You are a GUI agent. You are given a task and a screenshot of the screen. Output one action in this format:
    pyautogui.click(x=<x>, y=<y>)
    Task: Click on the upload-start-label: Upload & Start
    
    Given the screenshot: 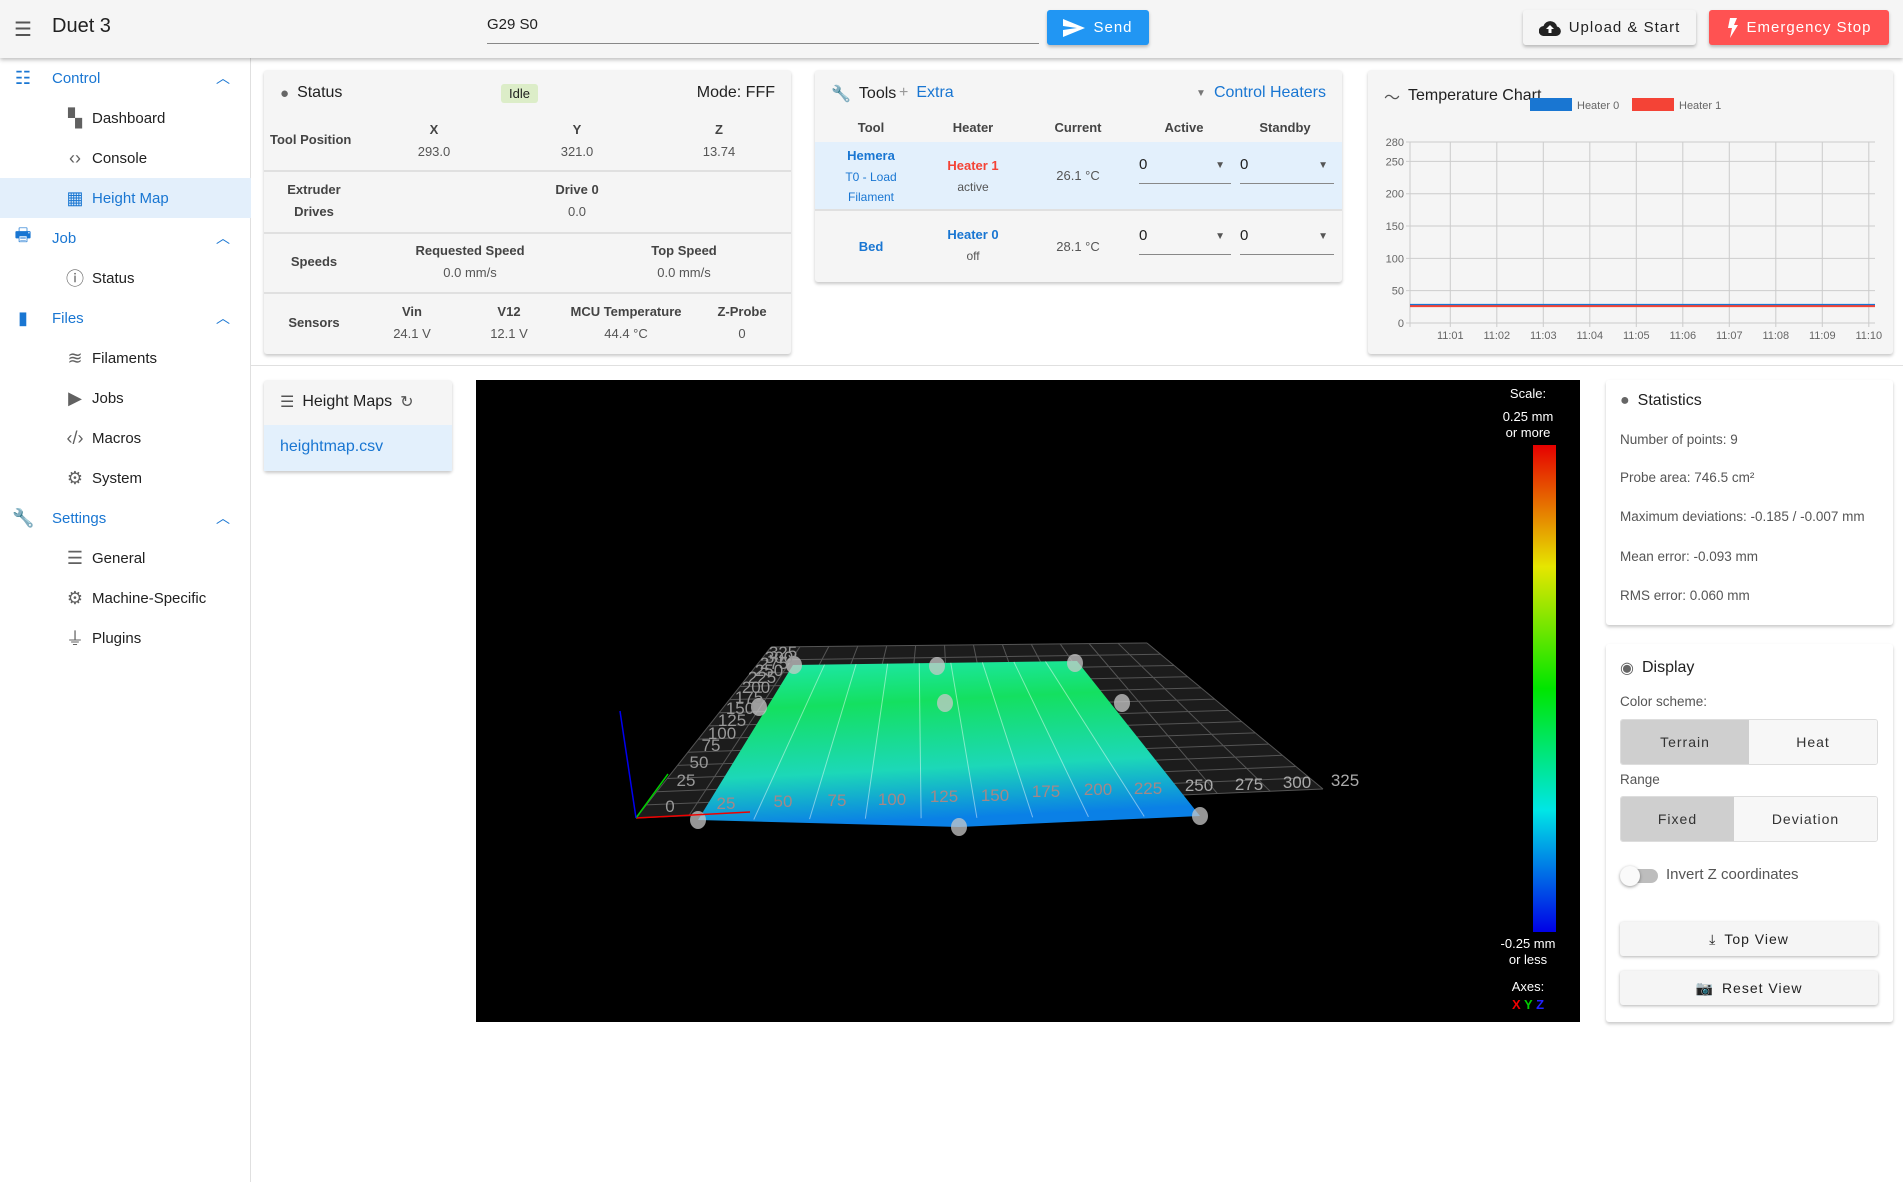 What is the action you would take?
    pyautogui.click(x=1624, y=27)
    